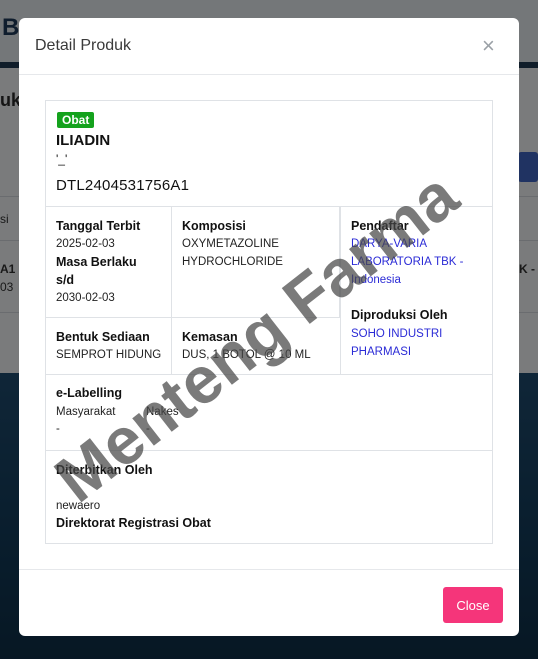 The image size is (538, 659). What do you see at coordinates (210, 337) in the screenshot?
I see `kemasan-label: Kemasan` at bounding box center [210, 337].